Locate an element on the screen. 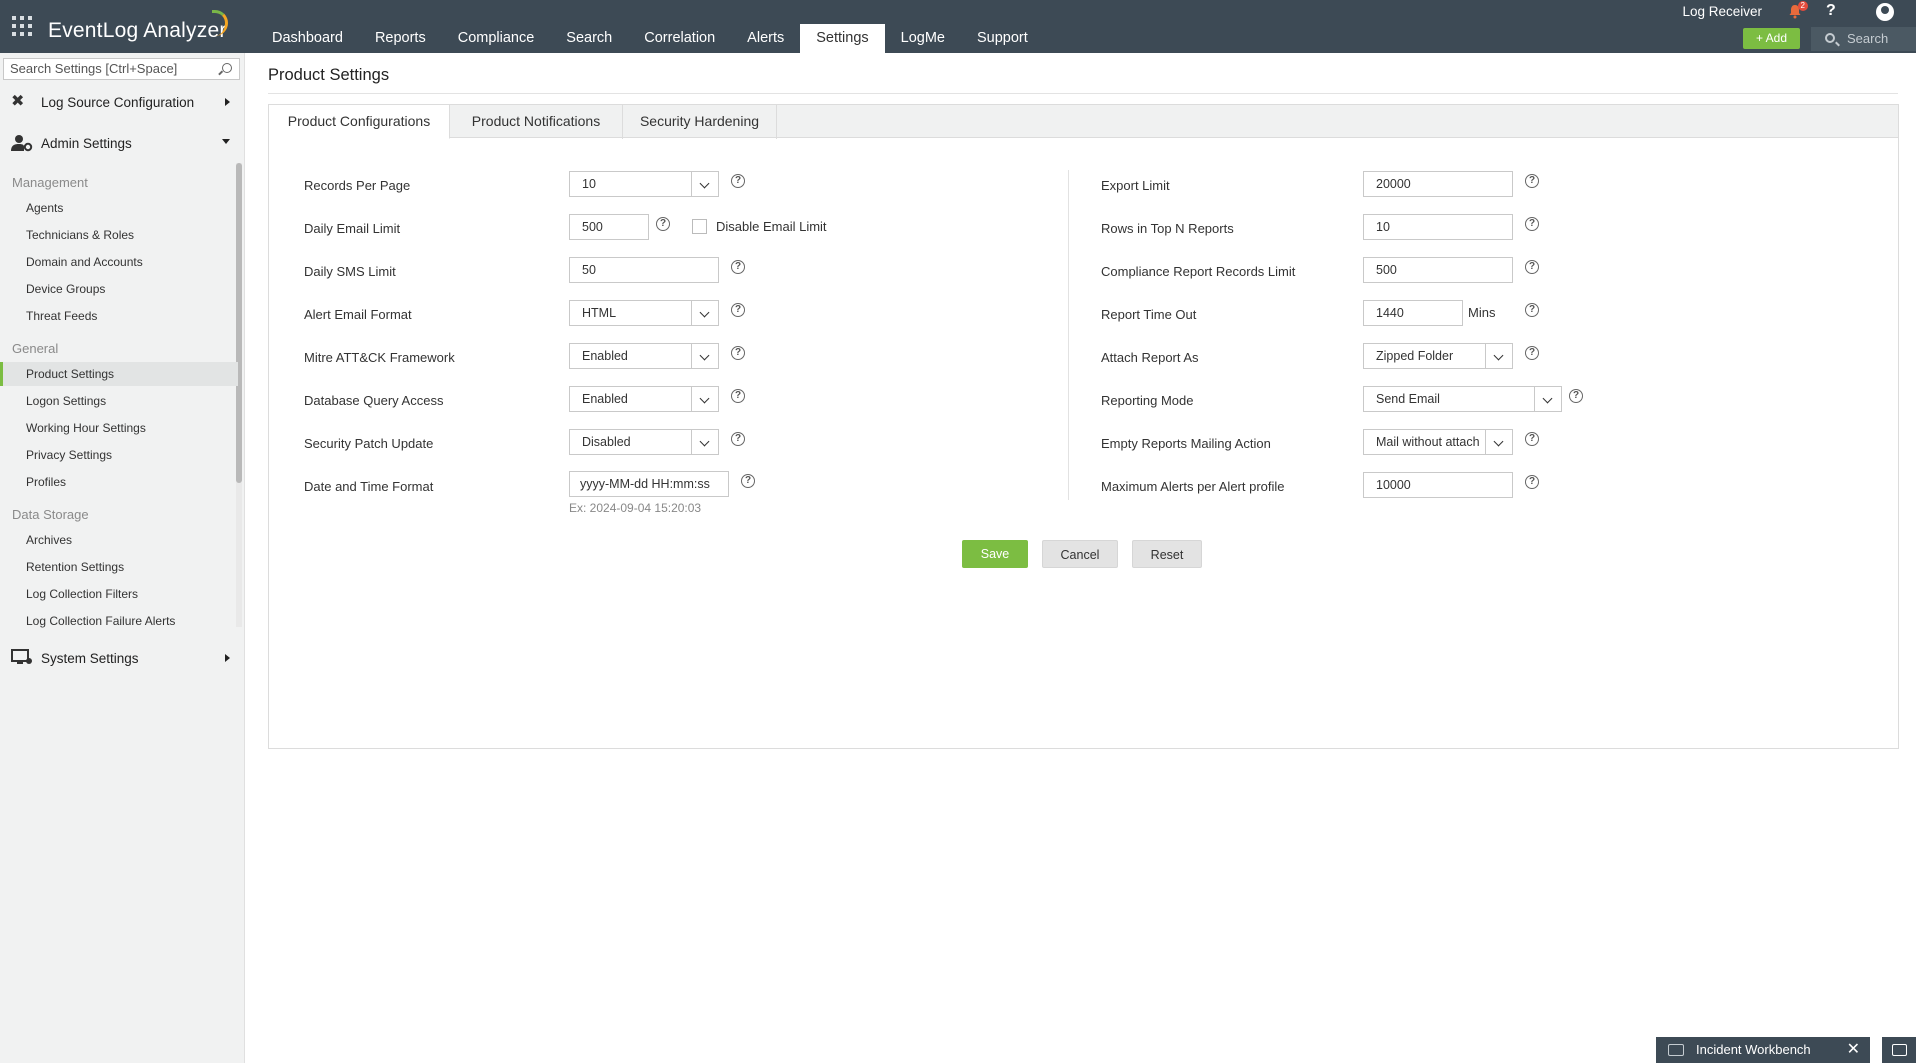 The image size is (1916, 1063). select-reporting-mode: Send Email is located at coordinates (1462, 399).